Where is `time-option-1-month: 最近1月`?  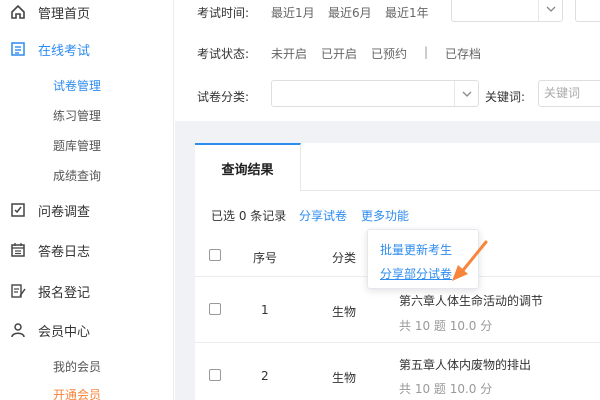 time-option-1-month: 最近1月 is located at coordinates (293, 12).